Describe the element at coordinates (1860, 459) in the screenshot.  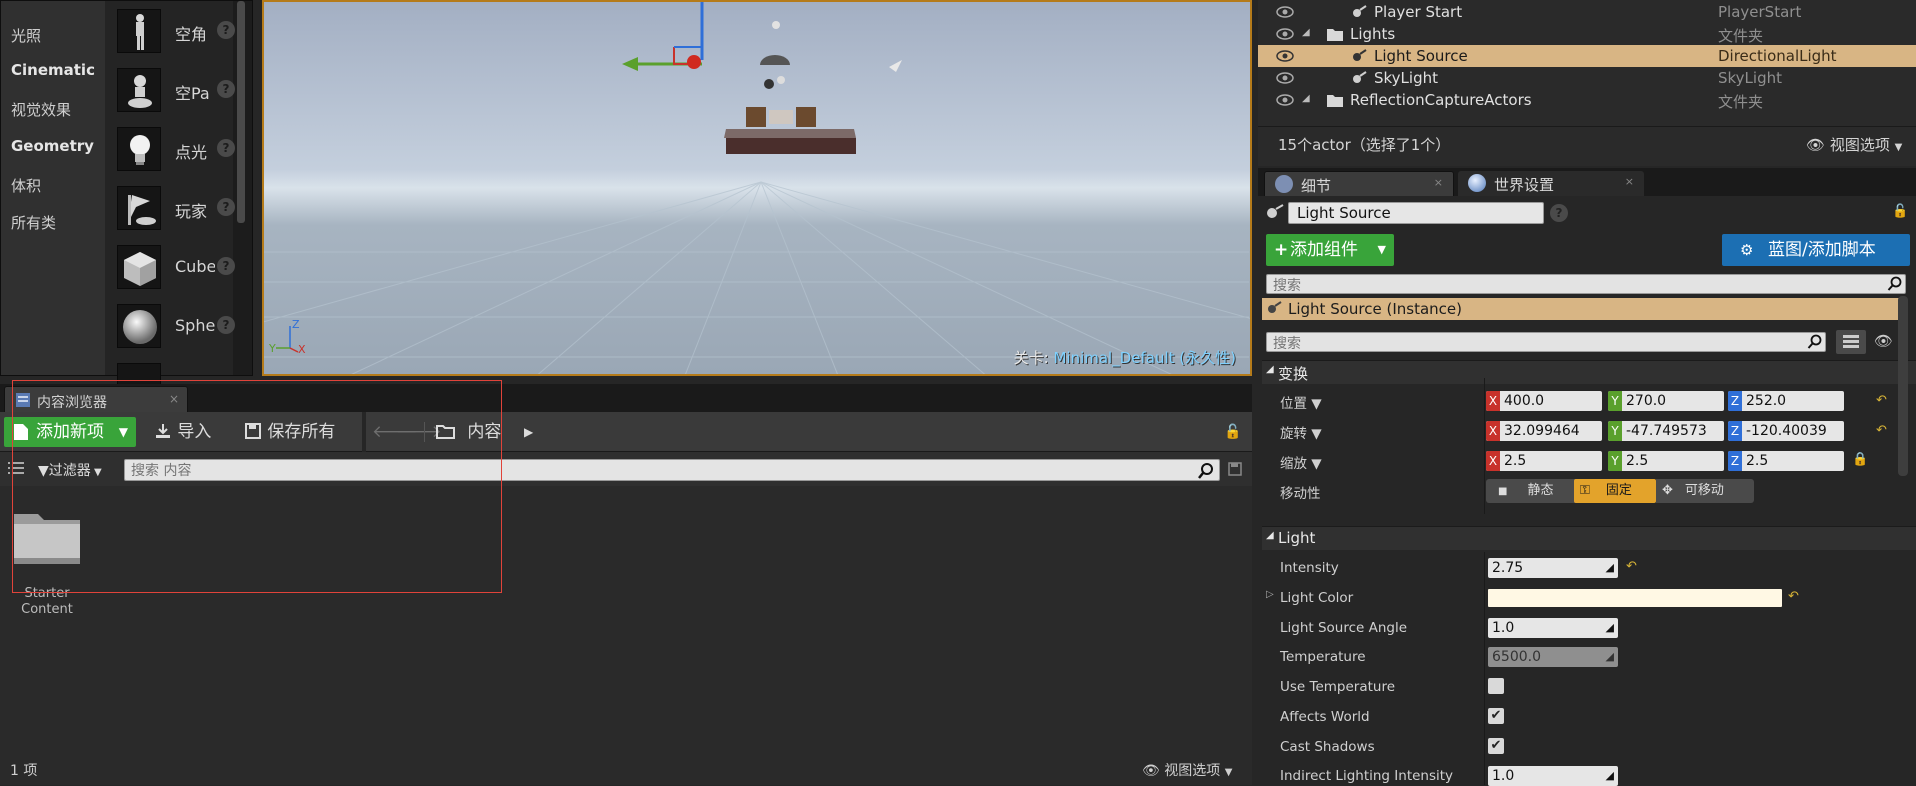
I see `lock-icon: 🔒` at that location.